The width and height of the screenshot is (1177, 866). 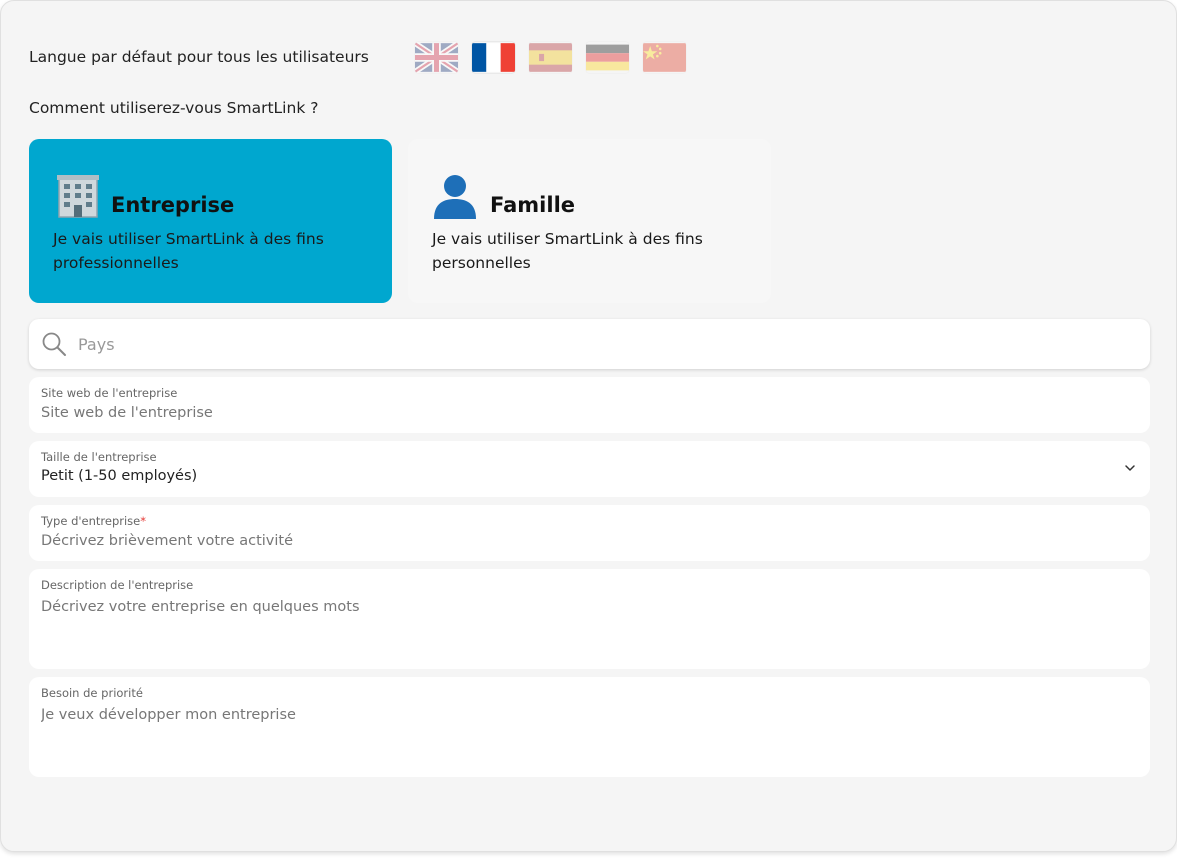 What do you see at coordinates (78, 196) in the screenshot?
I see `office-building-icon` at bounding box center [78, 196].